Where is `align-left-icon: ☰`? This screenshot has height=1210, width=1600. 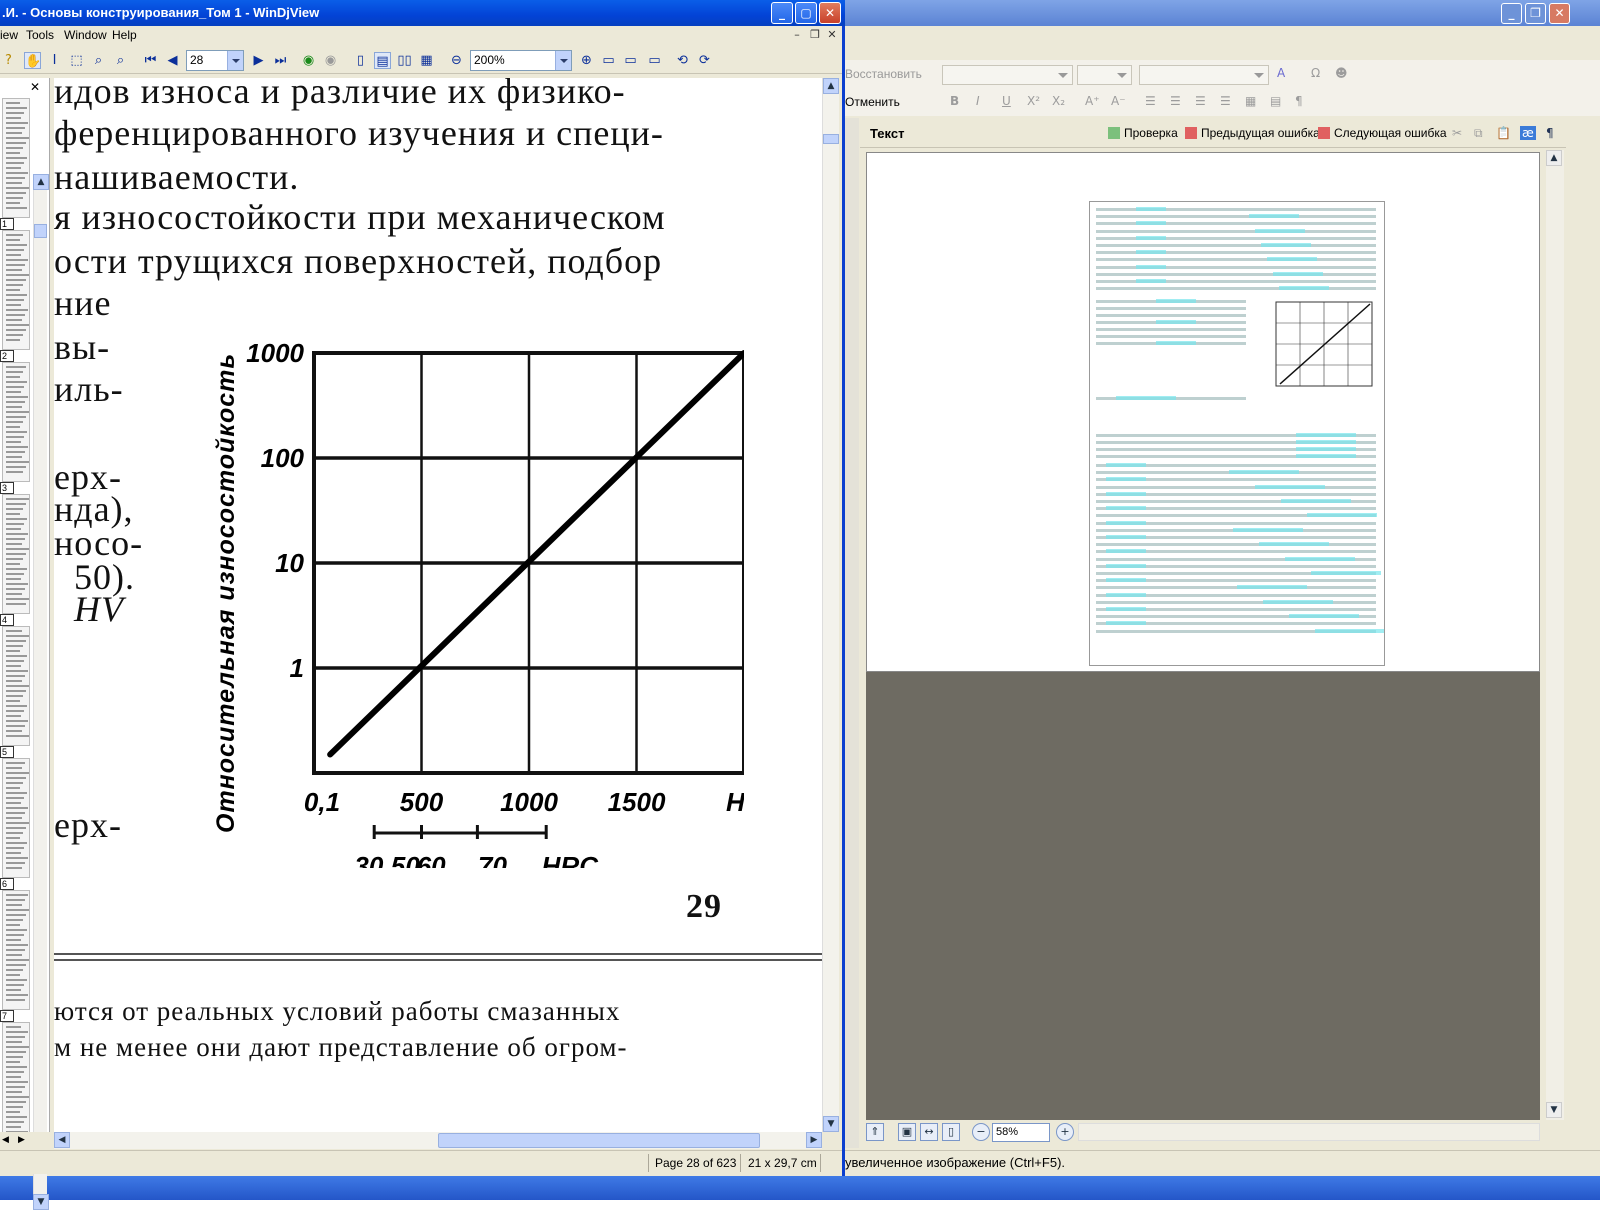 align-left-icon: ☰ is located at coordinates (1150, 101).